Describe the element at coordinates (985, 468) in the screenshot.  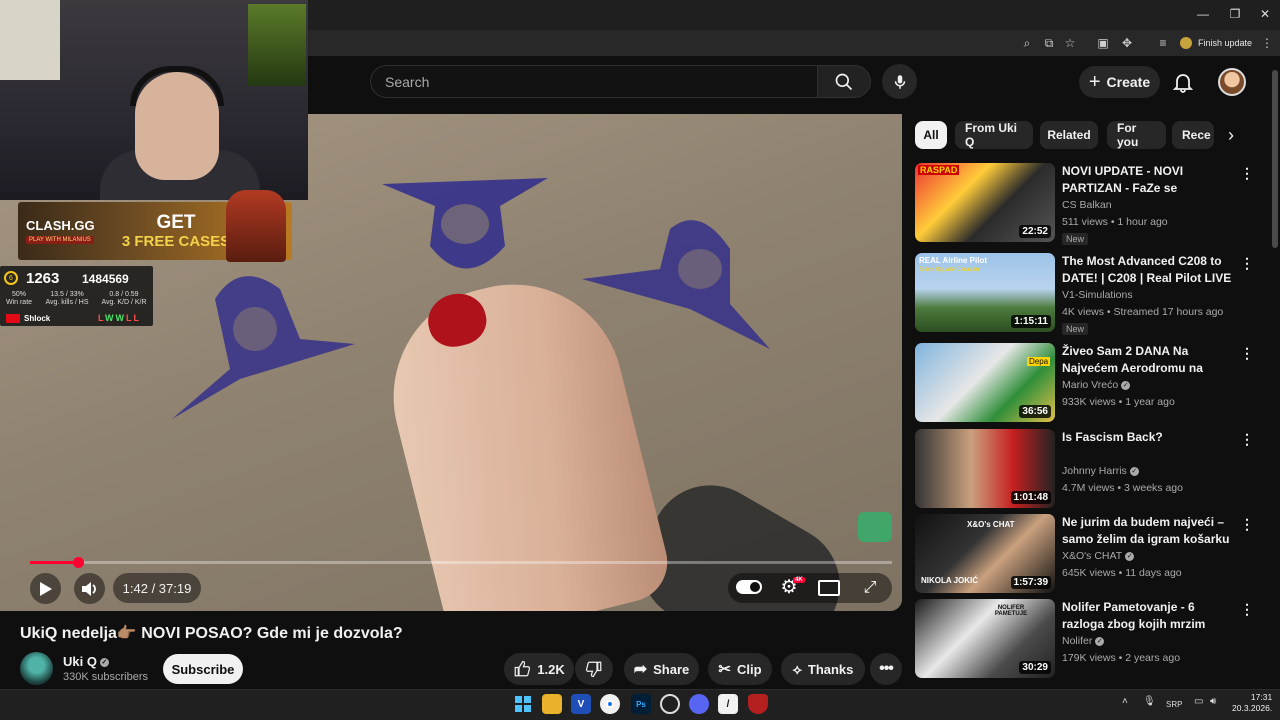
I see `video-thumbnail: 1:01:48` at that location.